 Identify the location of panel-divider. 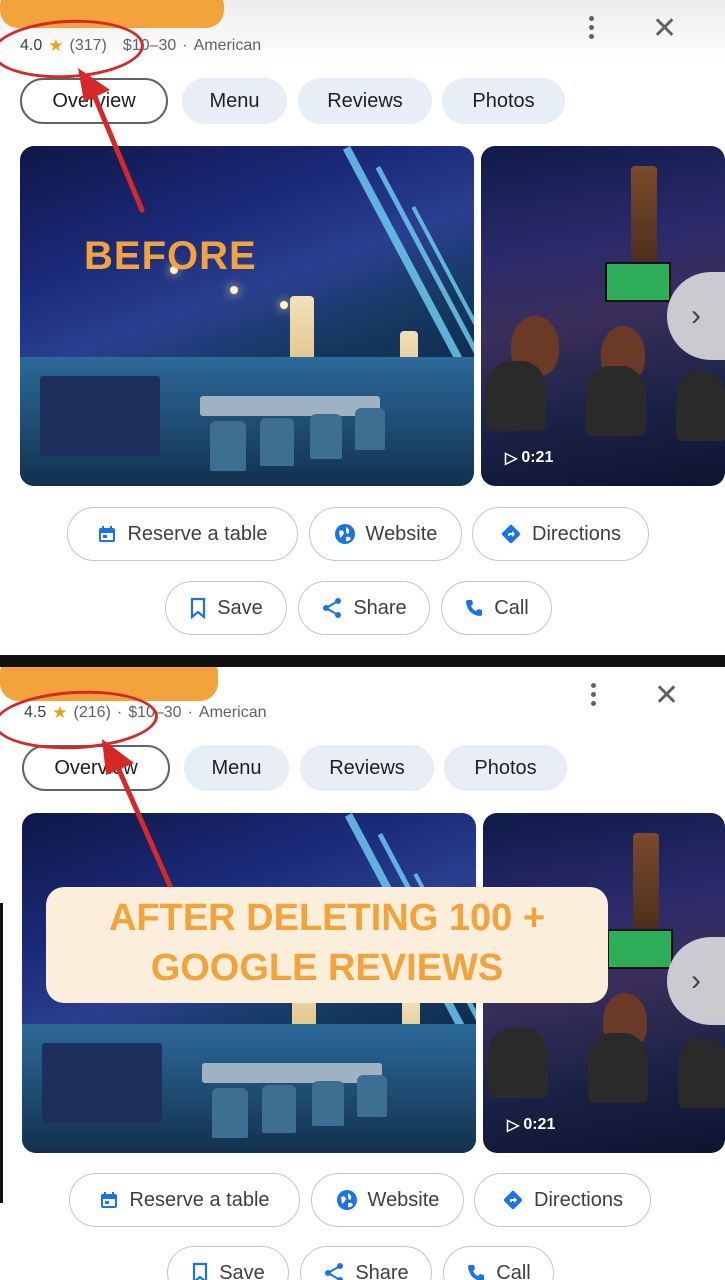
(362, 661).